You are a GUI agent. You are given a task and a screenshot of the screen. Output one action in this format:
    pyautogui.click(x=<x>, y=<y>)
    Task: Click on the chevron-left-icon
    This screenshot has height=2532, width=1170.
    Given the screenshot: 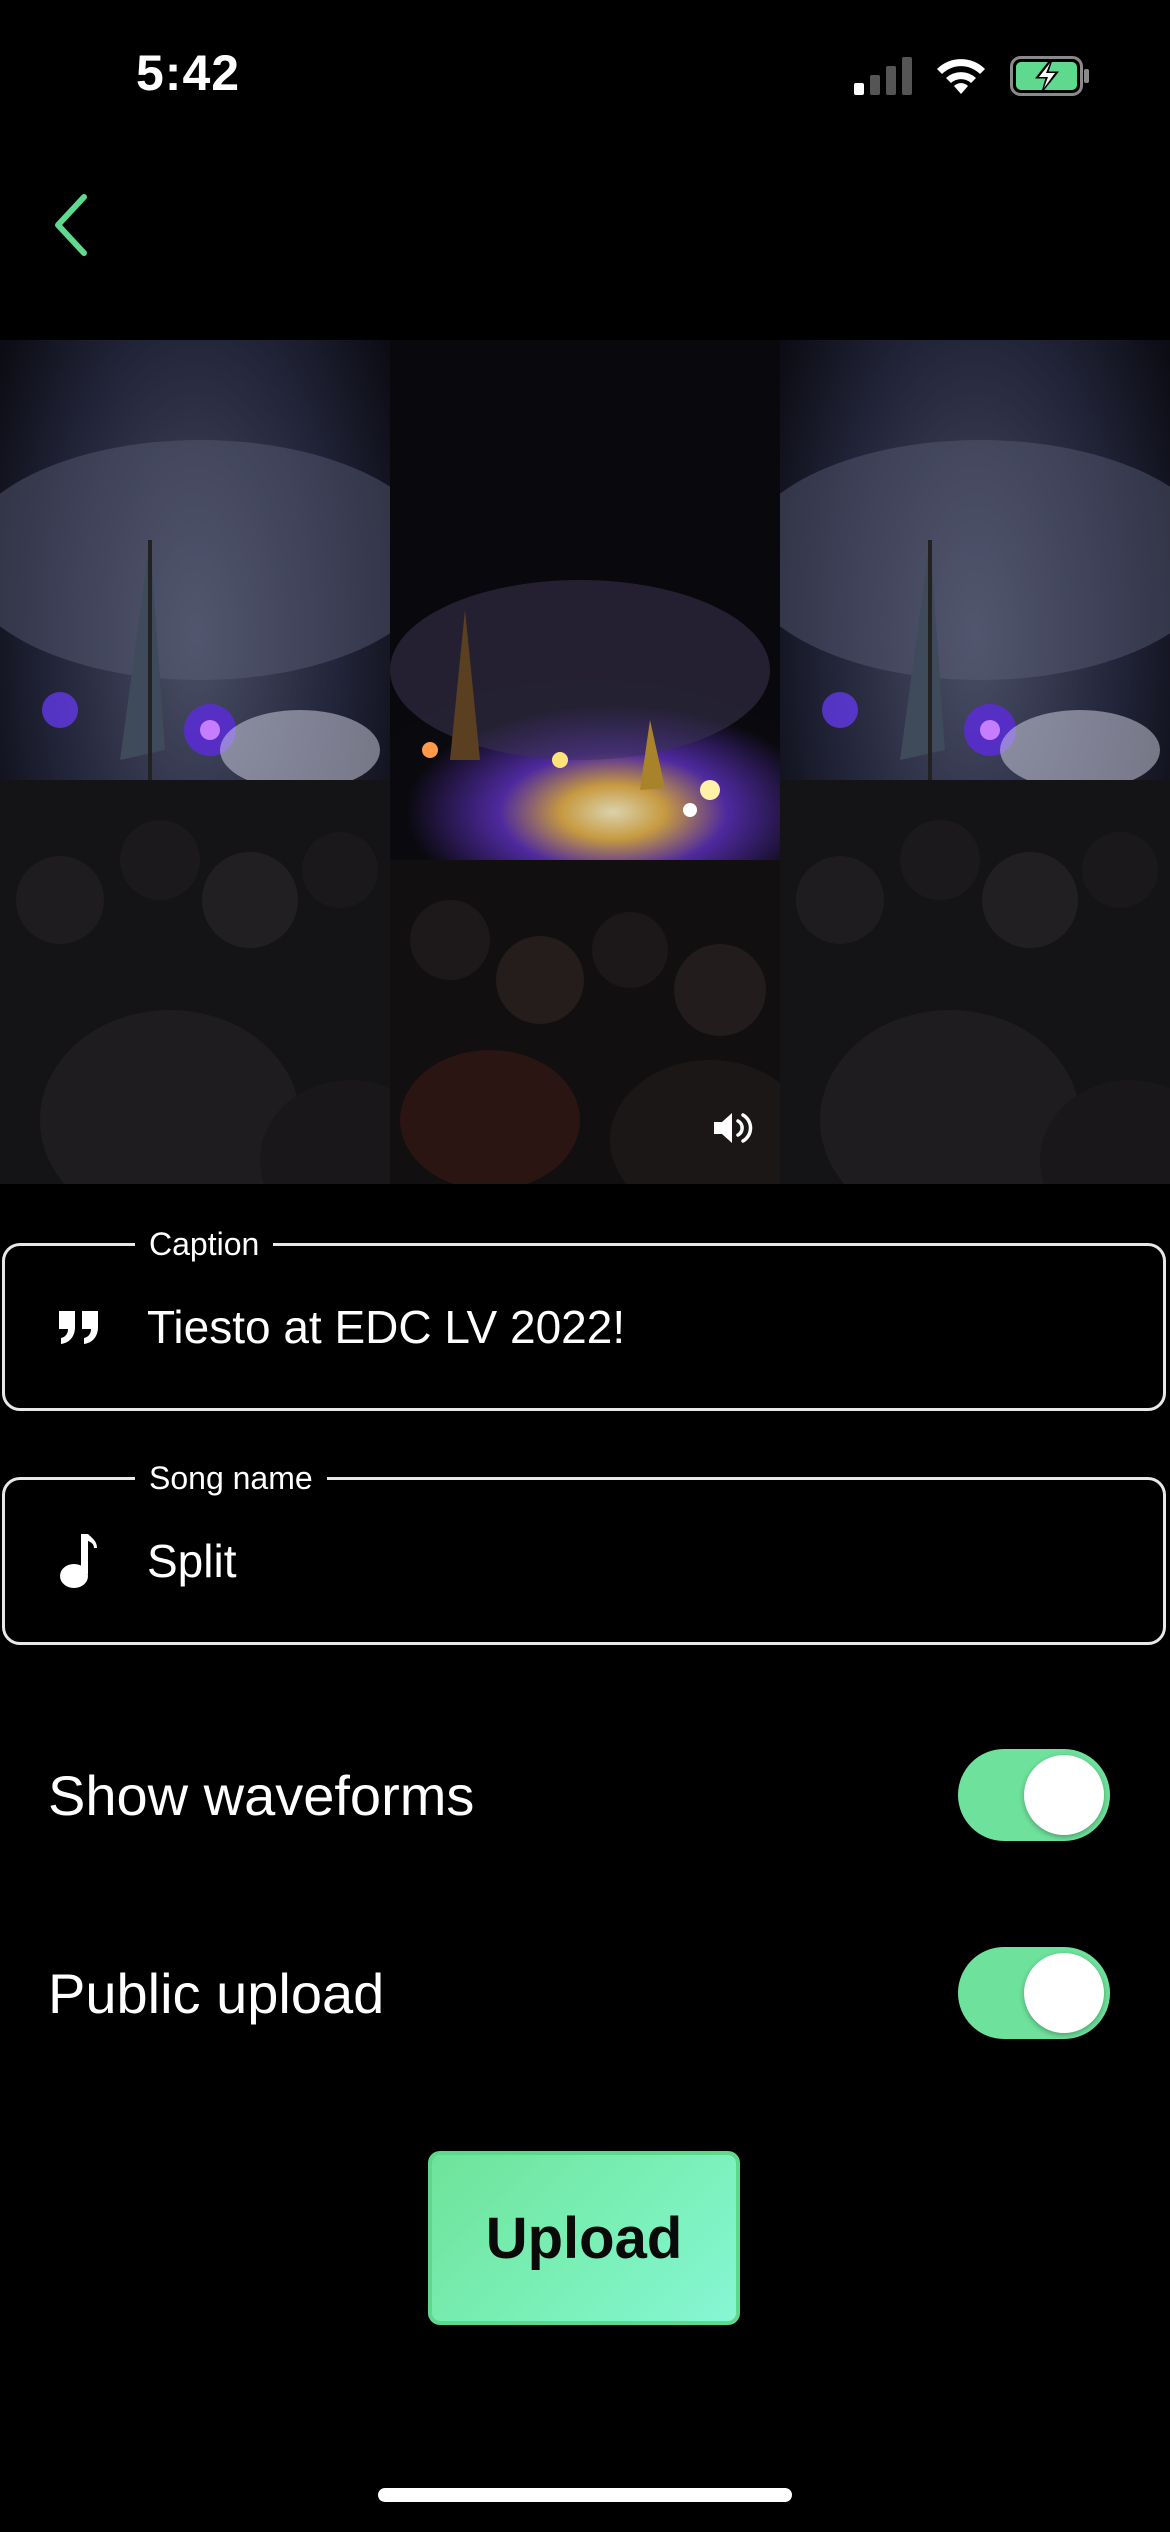 What is the action you would take?
    pyautogui.click(x=71, y=225)
    